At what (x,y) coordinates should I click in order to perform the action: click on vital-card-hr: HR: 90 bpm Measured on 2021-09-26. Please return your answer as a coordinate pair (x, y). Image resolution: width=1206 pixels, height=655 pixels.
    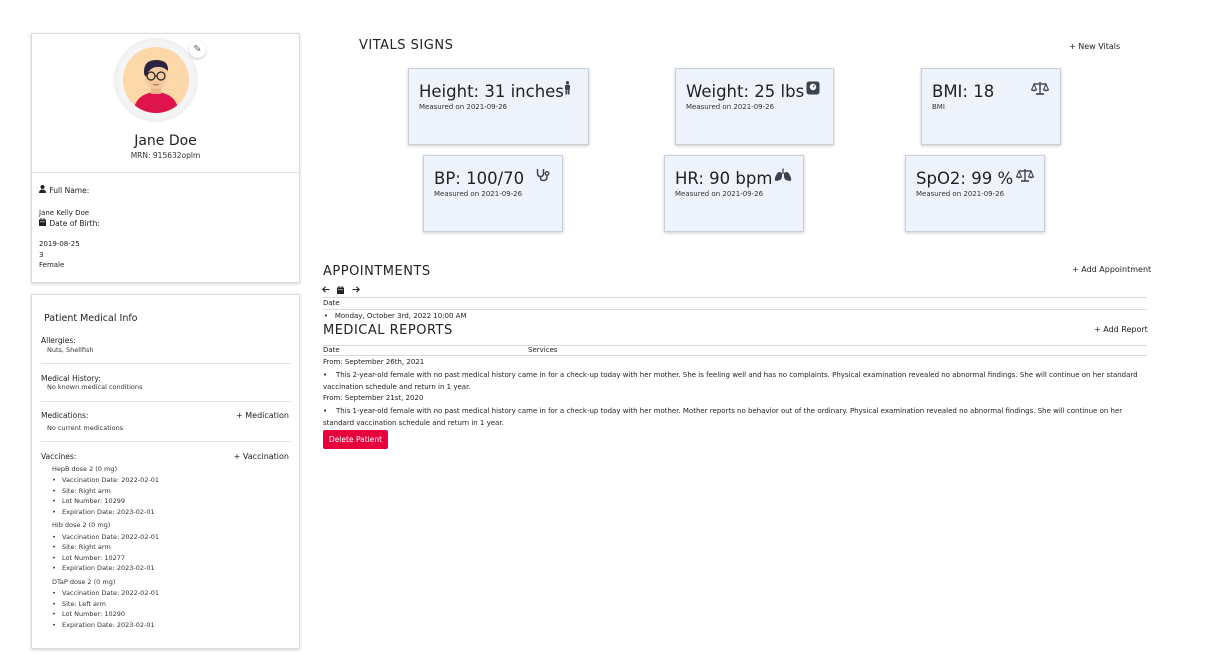
    Looking at the image, I should click on (734, 193).